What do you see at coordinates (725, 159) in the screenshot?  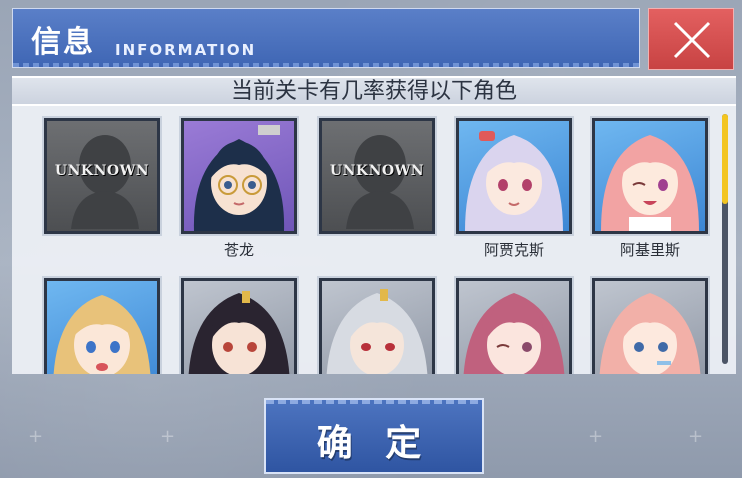 I see `scrollbar-thumb` at bounding box center [725, 159].